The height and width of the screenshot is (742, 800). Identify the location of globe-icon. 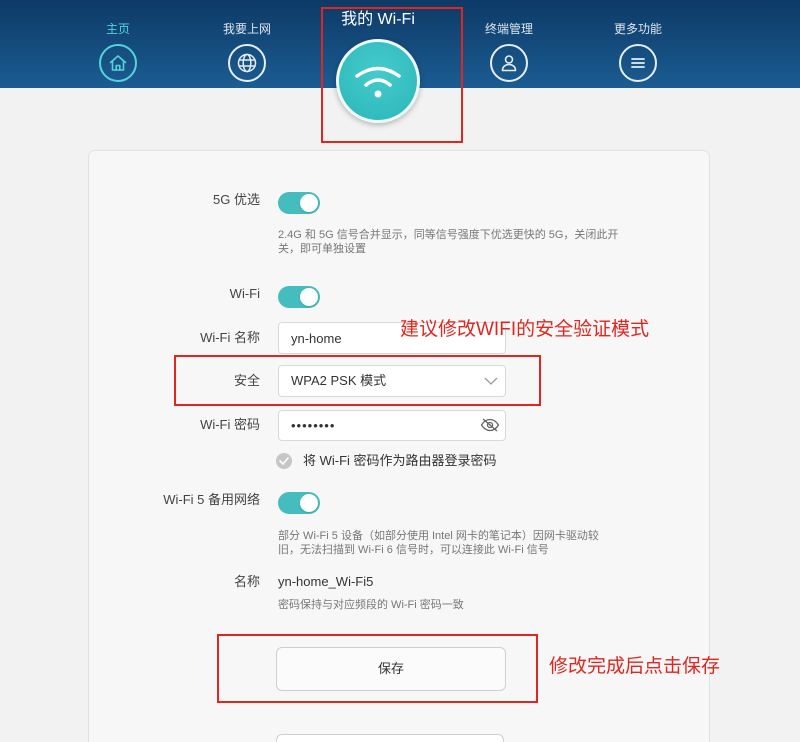
(247, 63).